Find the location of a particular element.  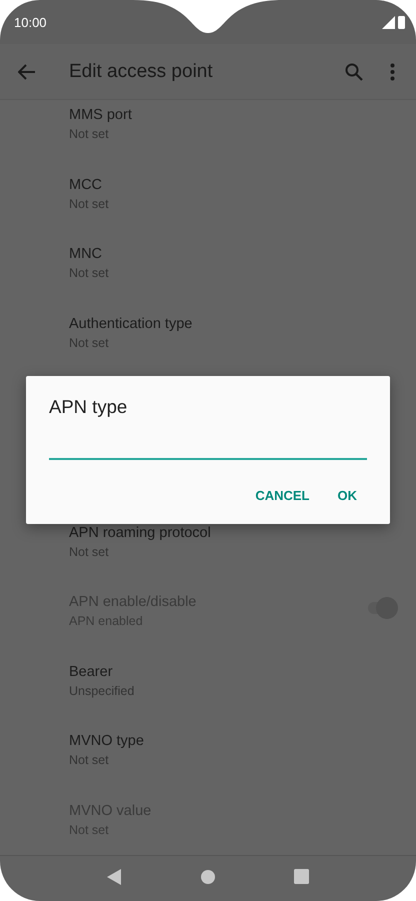

home-button is located at coordinates (207, 877).